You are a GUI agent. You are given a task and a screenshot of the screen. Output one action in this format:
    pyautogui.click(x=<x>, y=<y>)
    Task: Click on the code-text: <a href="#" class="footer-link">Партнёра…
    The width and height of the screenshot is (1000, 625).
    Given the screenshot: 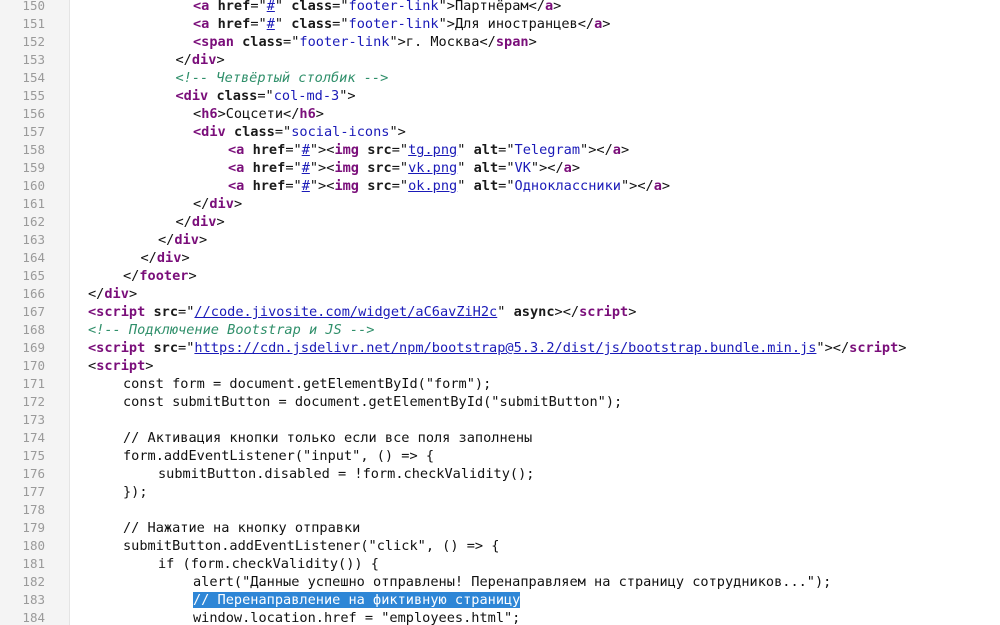 What is the action you would take?
    pyautogui.click(x=377, y=7)
    